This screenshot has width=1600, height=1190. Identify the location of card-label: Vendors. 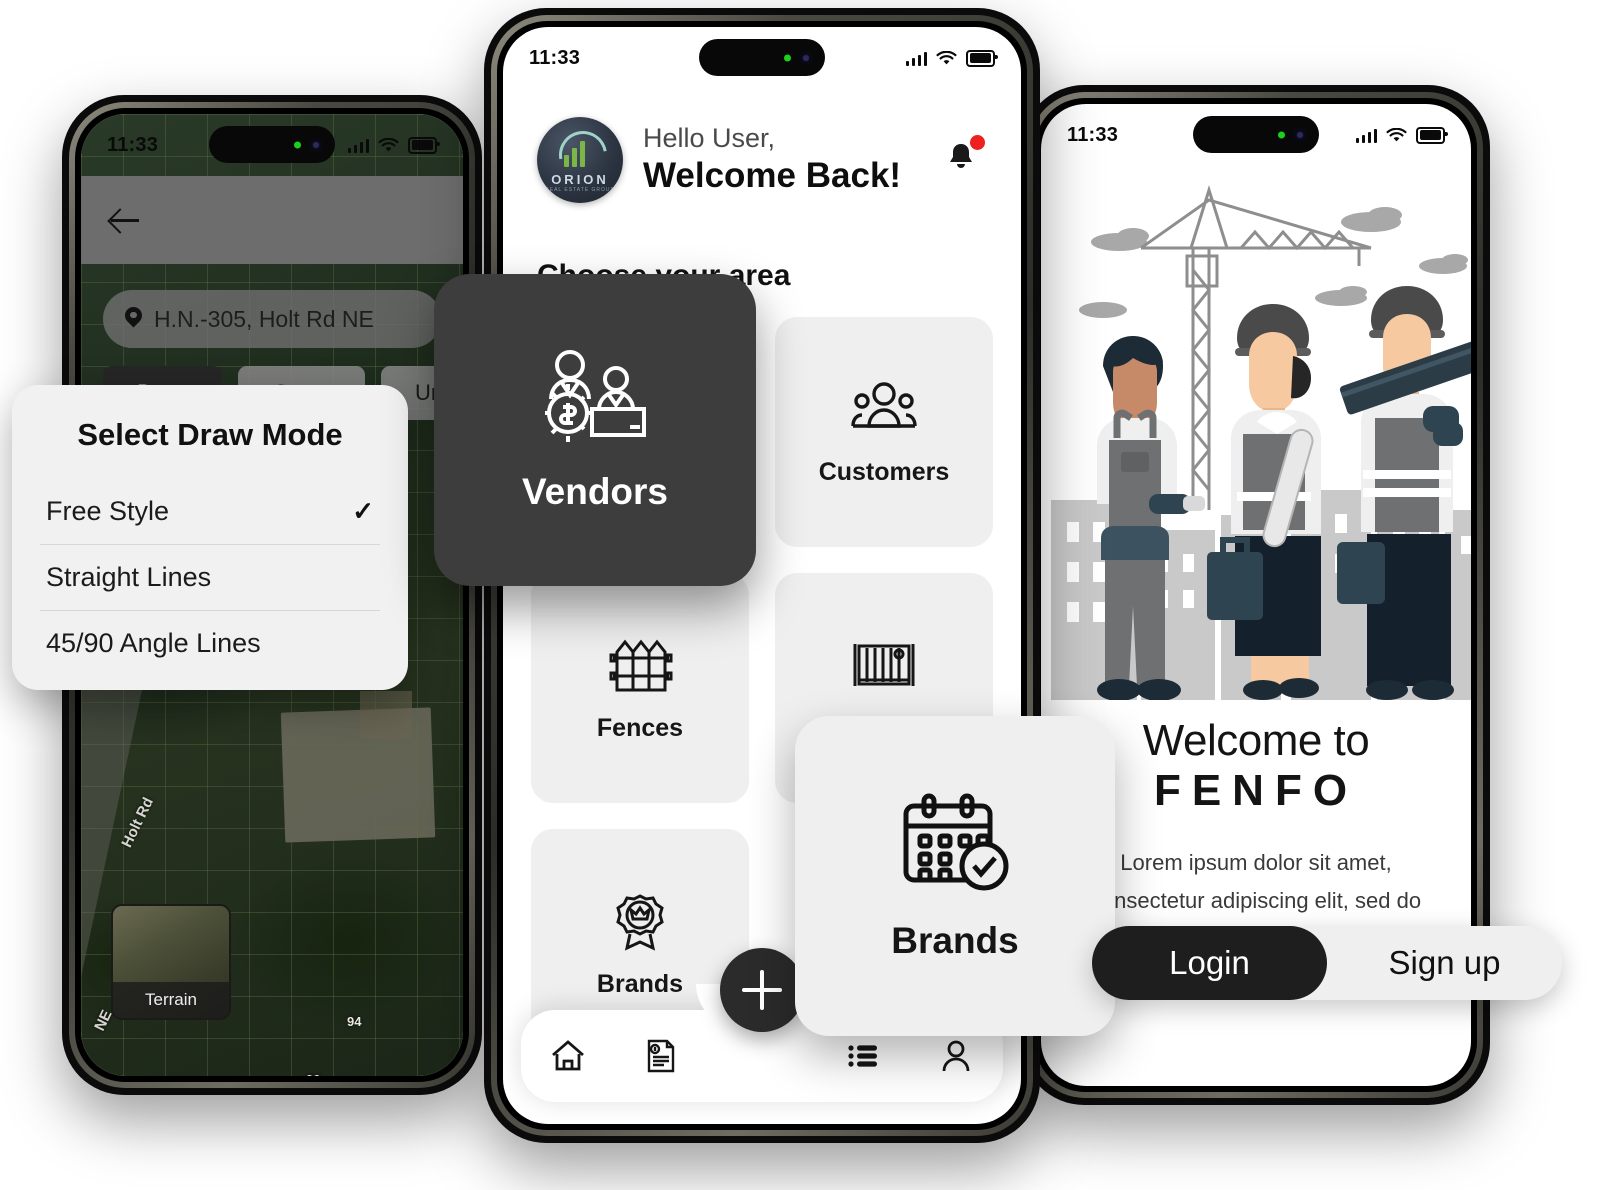
(595, 491).